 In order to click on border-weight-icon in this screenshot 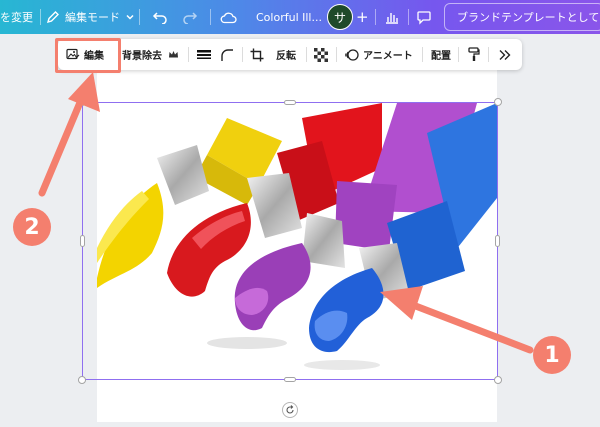, I will do `click(204, 54)`.